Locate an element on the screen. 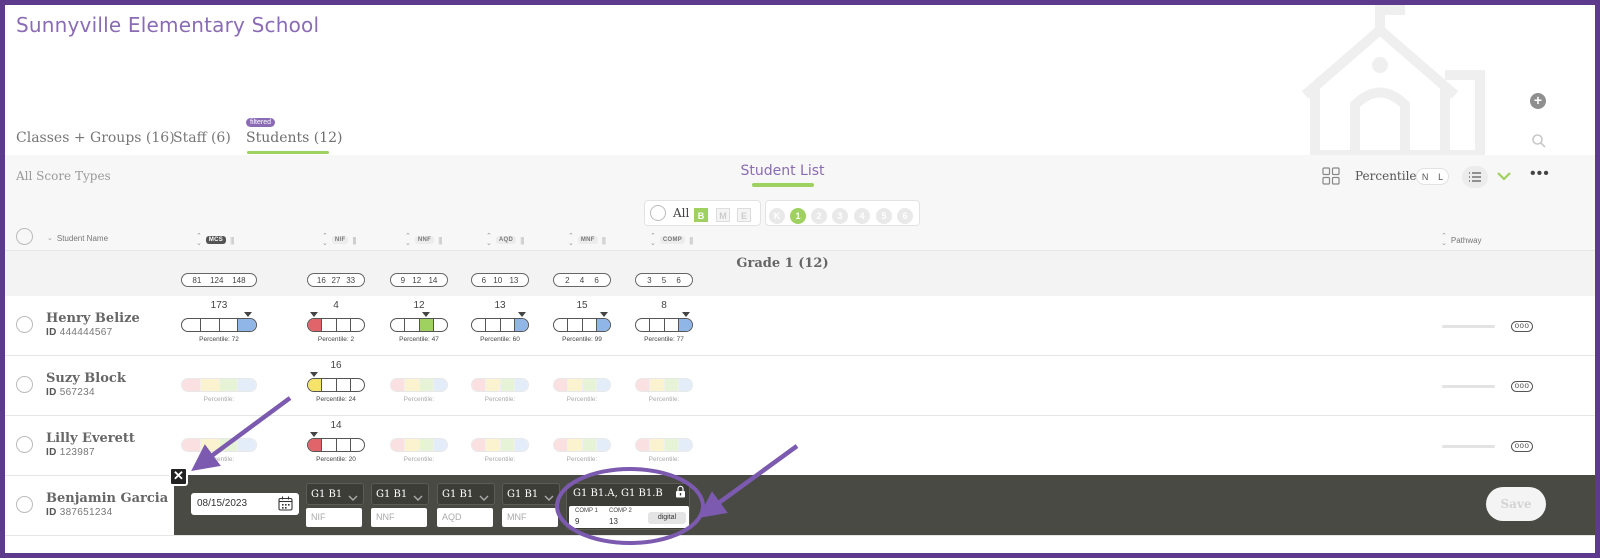  tab-students: Students (12) is located at coordinates (294, 138).